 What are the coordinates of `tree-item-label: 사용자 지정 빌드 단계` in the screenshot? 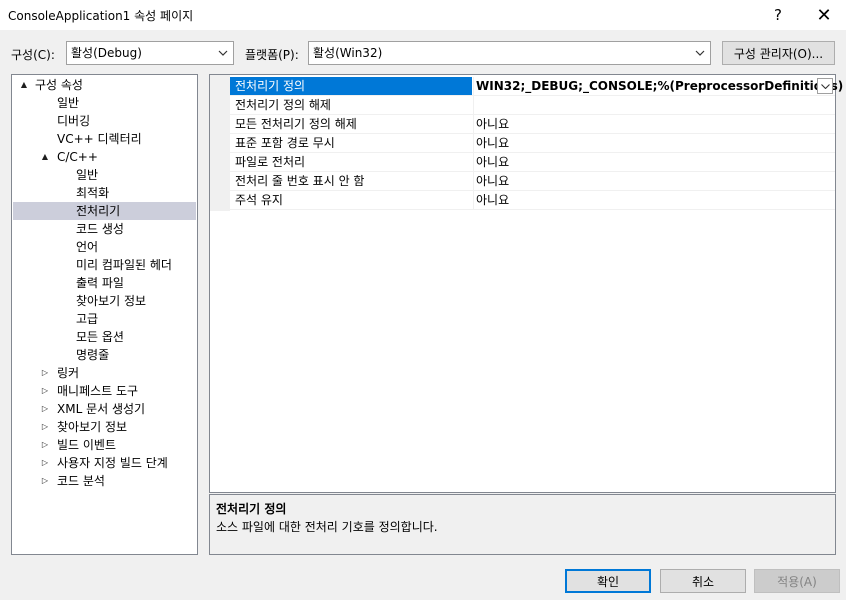 It's located at (112, 463).